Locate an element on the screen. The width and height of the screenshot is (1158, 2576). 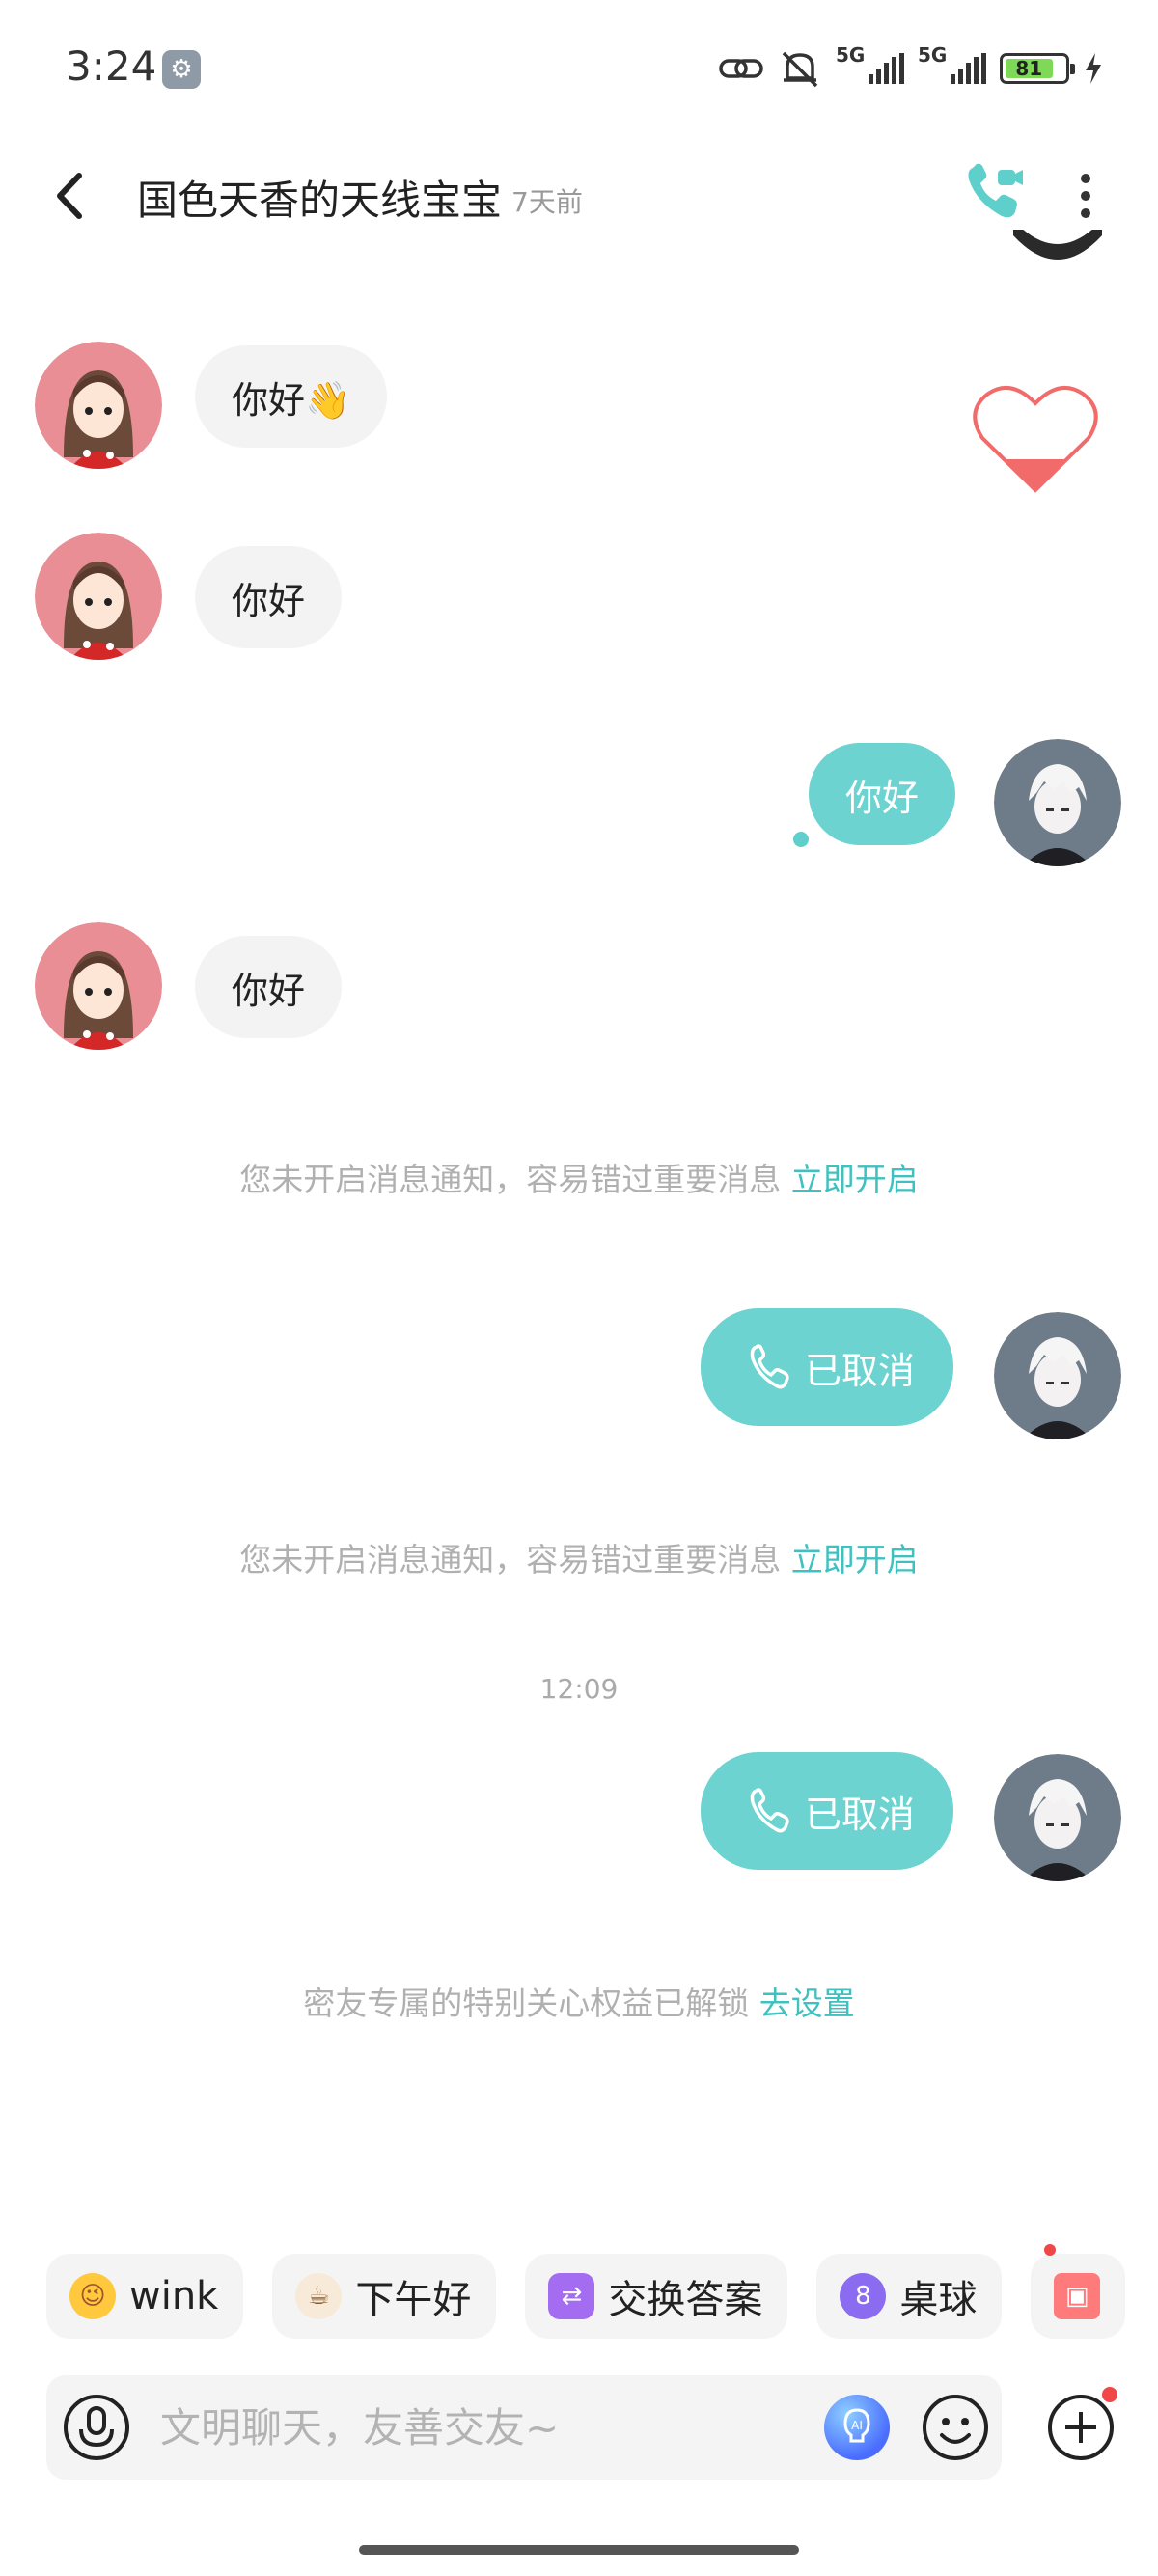
chip-label: 下午好 is located at coordinates (413, 2300).